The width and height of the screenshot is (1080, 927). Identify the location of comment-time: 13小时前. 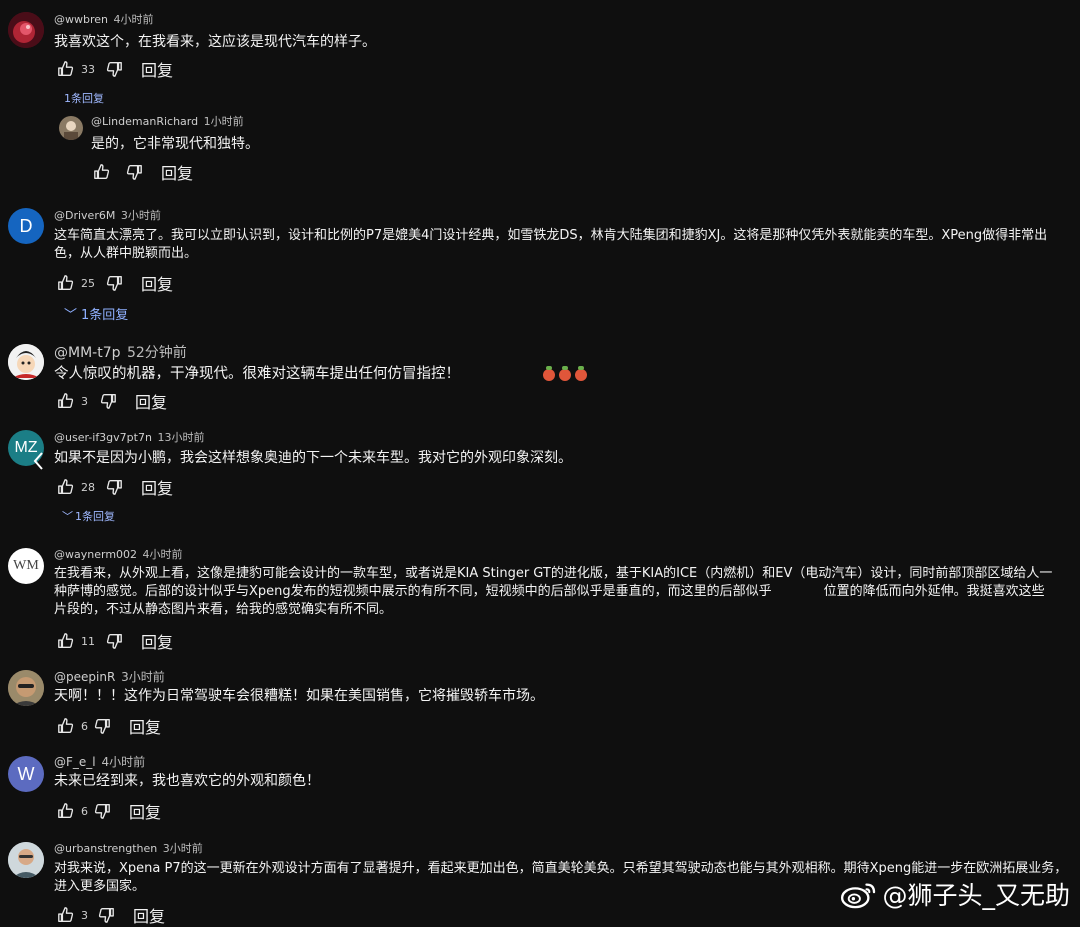
(181, 437).